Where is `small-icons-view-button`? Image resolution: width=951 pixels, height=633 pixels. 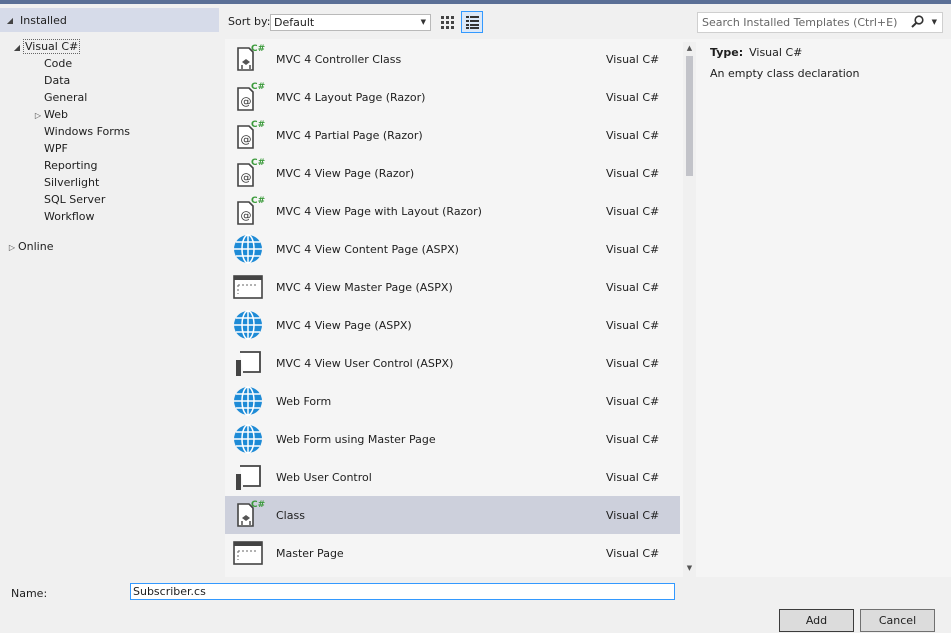
small-icons-view-button is located at coordinates (472, 22).